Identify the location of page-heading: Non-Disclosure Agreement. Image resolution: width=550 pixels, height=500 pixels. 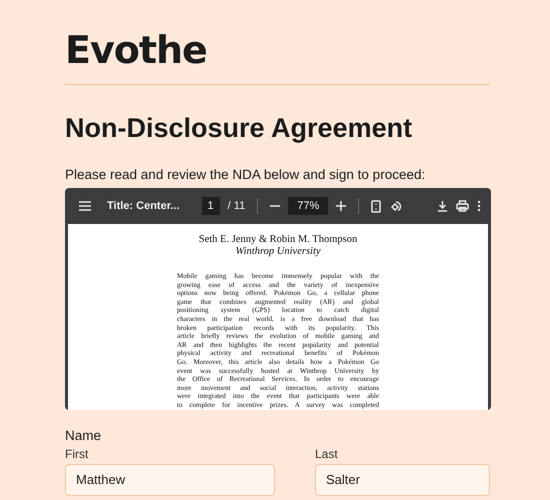
(238, 128).